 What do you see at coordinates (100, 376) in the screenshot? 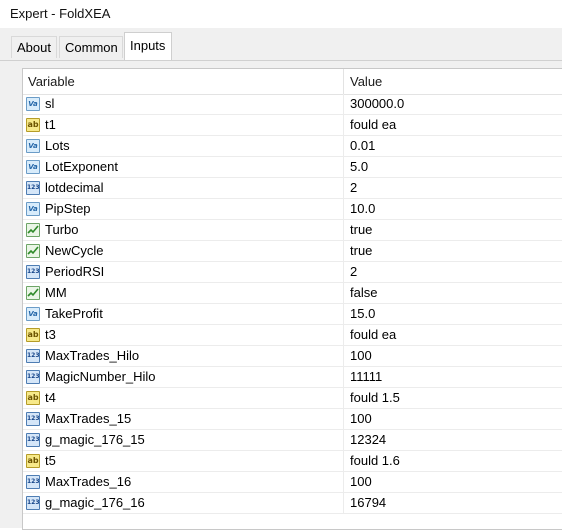
I see `variable-name: MagicNumber_Hilo` at bounding box center [100, 376].